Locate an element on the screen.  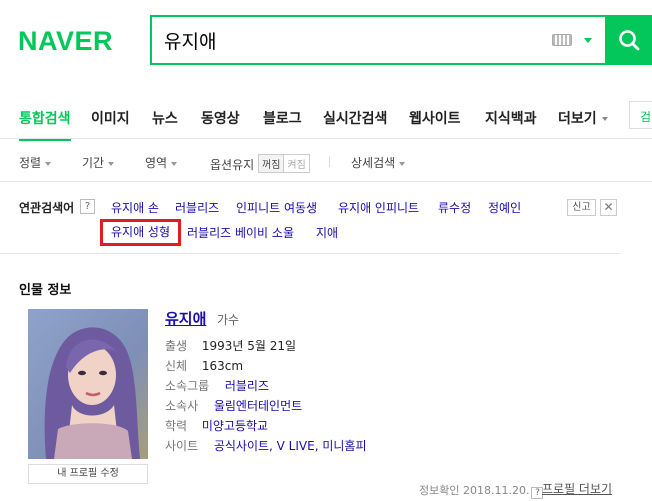
info-label: 학력 is located at coordinates (176, 426).